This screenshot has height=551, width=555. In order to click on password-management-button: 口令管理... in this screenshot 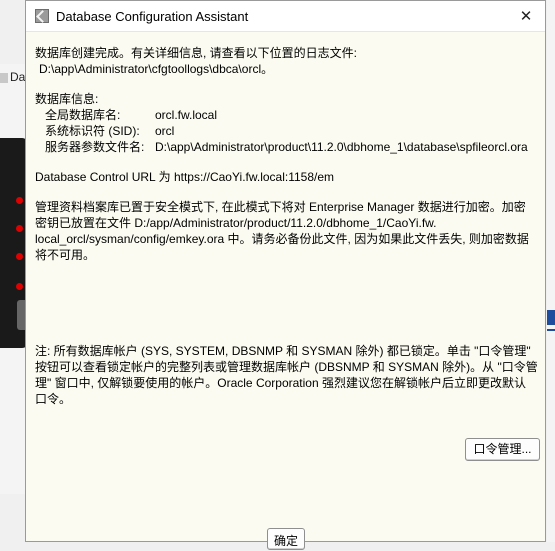, I will do `click(502, 449)`.